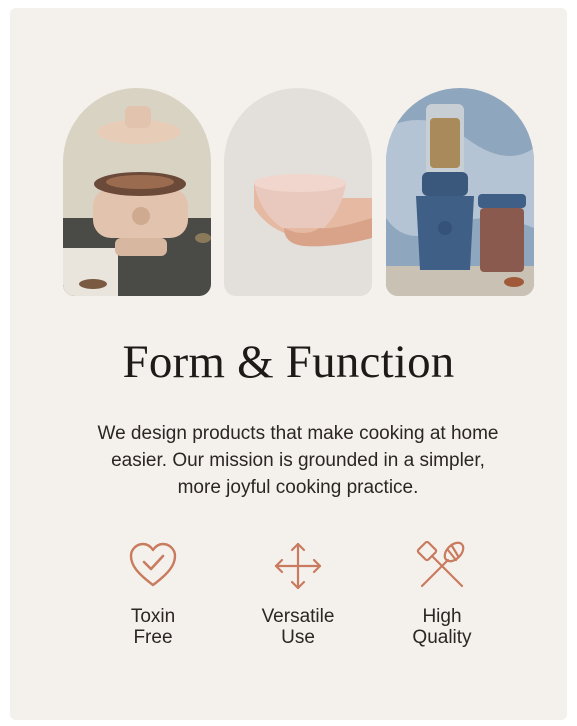 This screenshot has width=577, height=726. I want to click on blender-image, so click(460, 192).